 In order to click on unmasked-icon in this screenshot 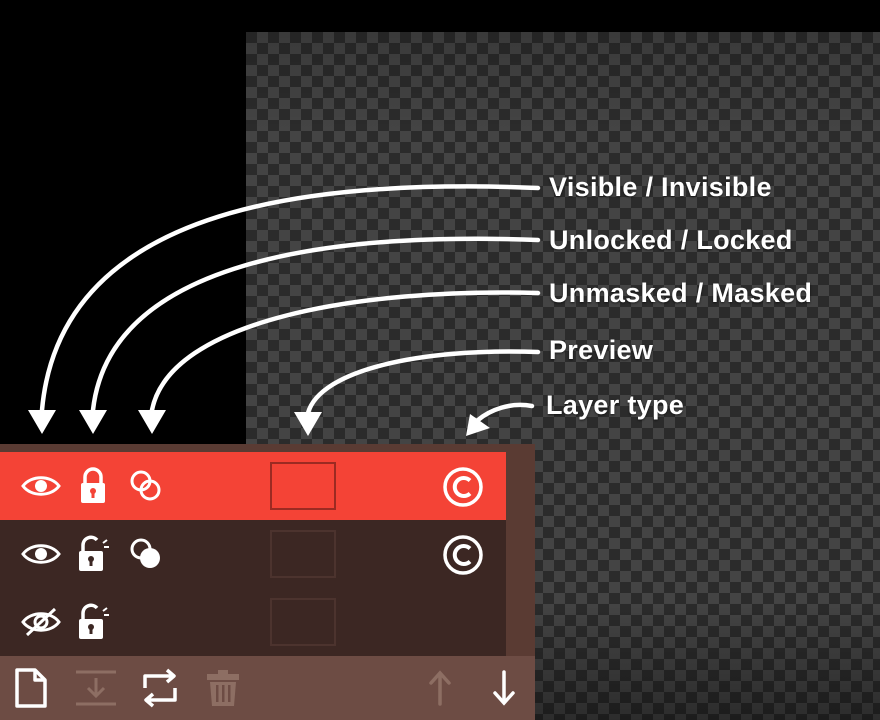, I will do `click(146, 486)`.